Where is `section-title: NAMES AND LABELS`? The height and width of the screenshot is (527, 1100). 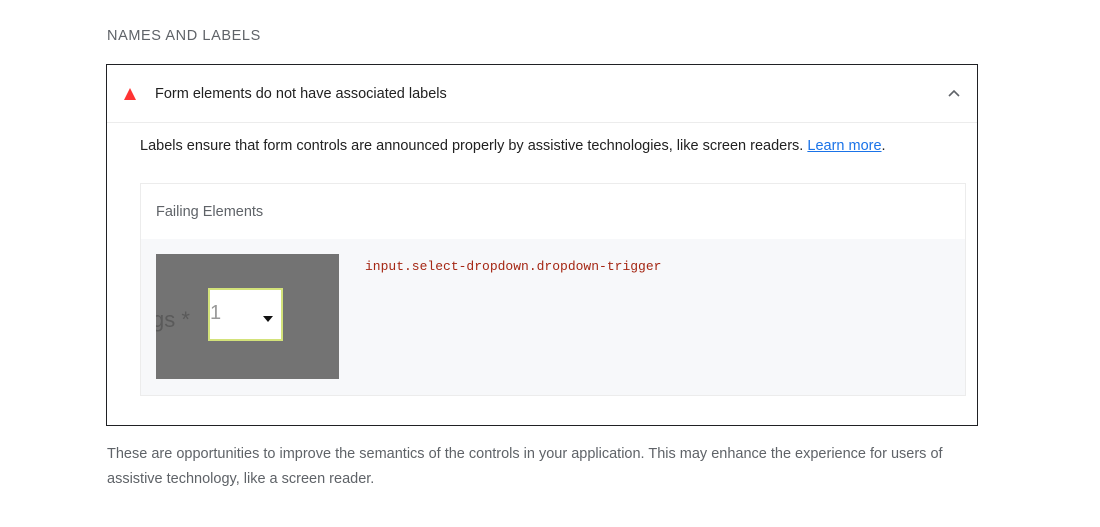
section-title: NAMES AND LABELS is located at coordinates (184, 36).